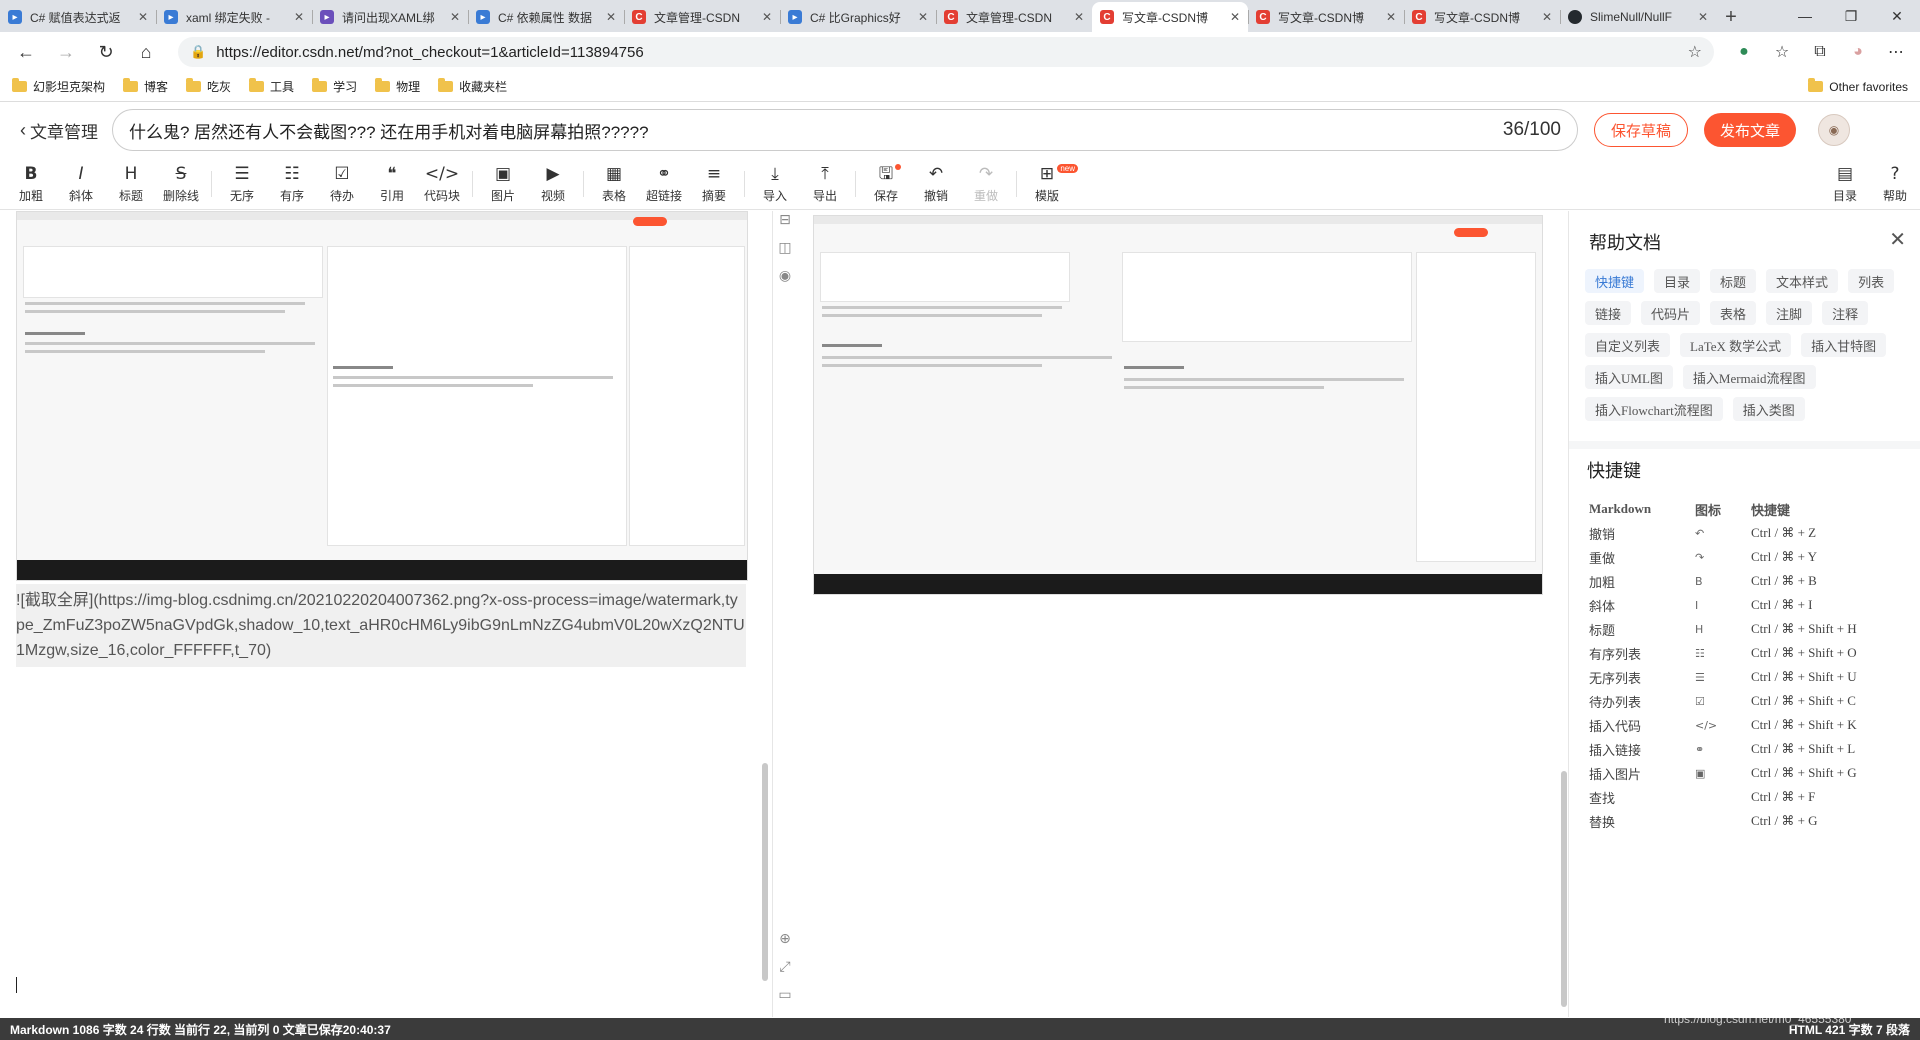 The width and height of the screenshot is (1920, 1040). I want to click on browser-tab: ▸ xaml 绑定失败 - ✕, so click(234, 17).